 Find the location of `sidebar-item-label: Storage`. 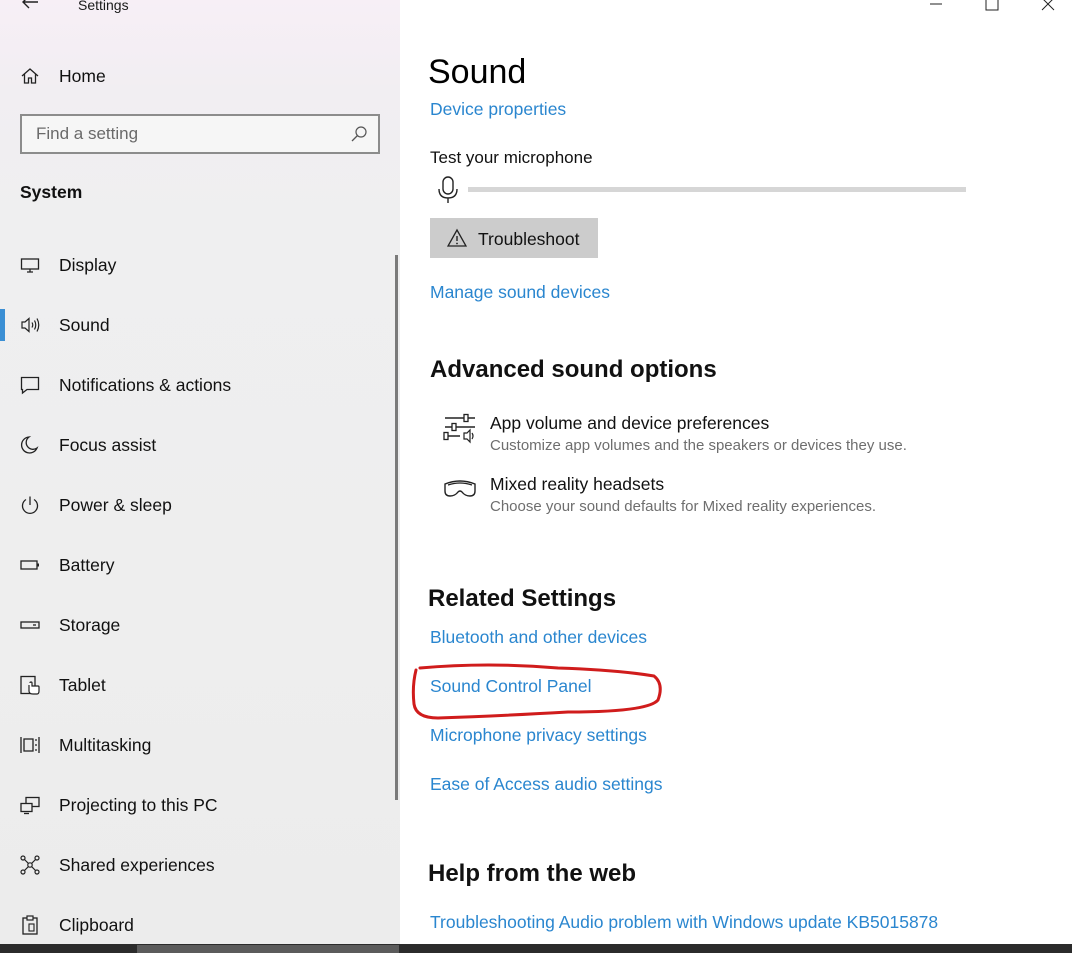

sidebar-item-label: Storage is located at coordinates (90, 625).